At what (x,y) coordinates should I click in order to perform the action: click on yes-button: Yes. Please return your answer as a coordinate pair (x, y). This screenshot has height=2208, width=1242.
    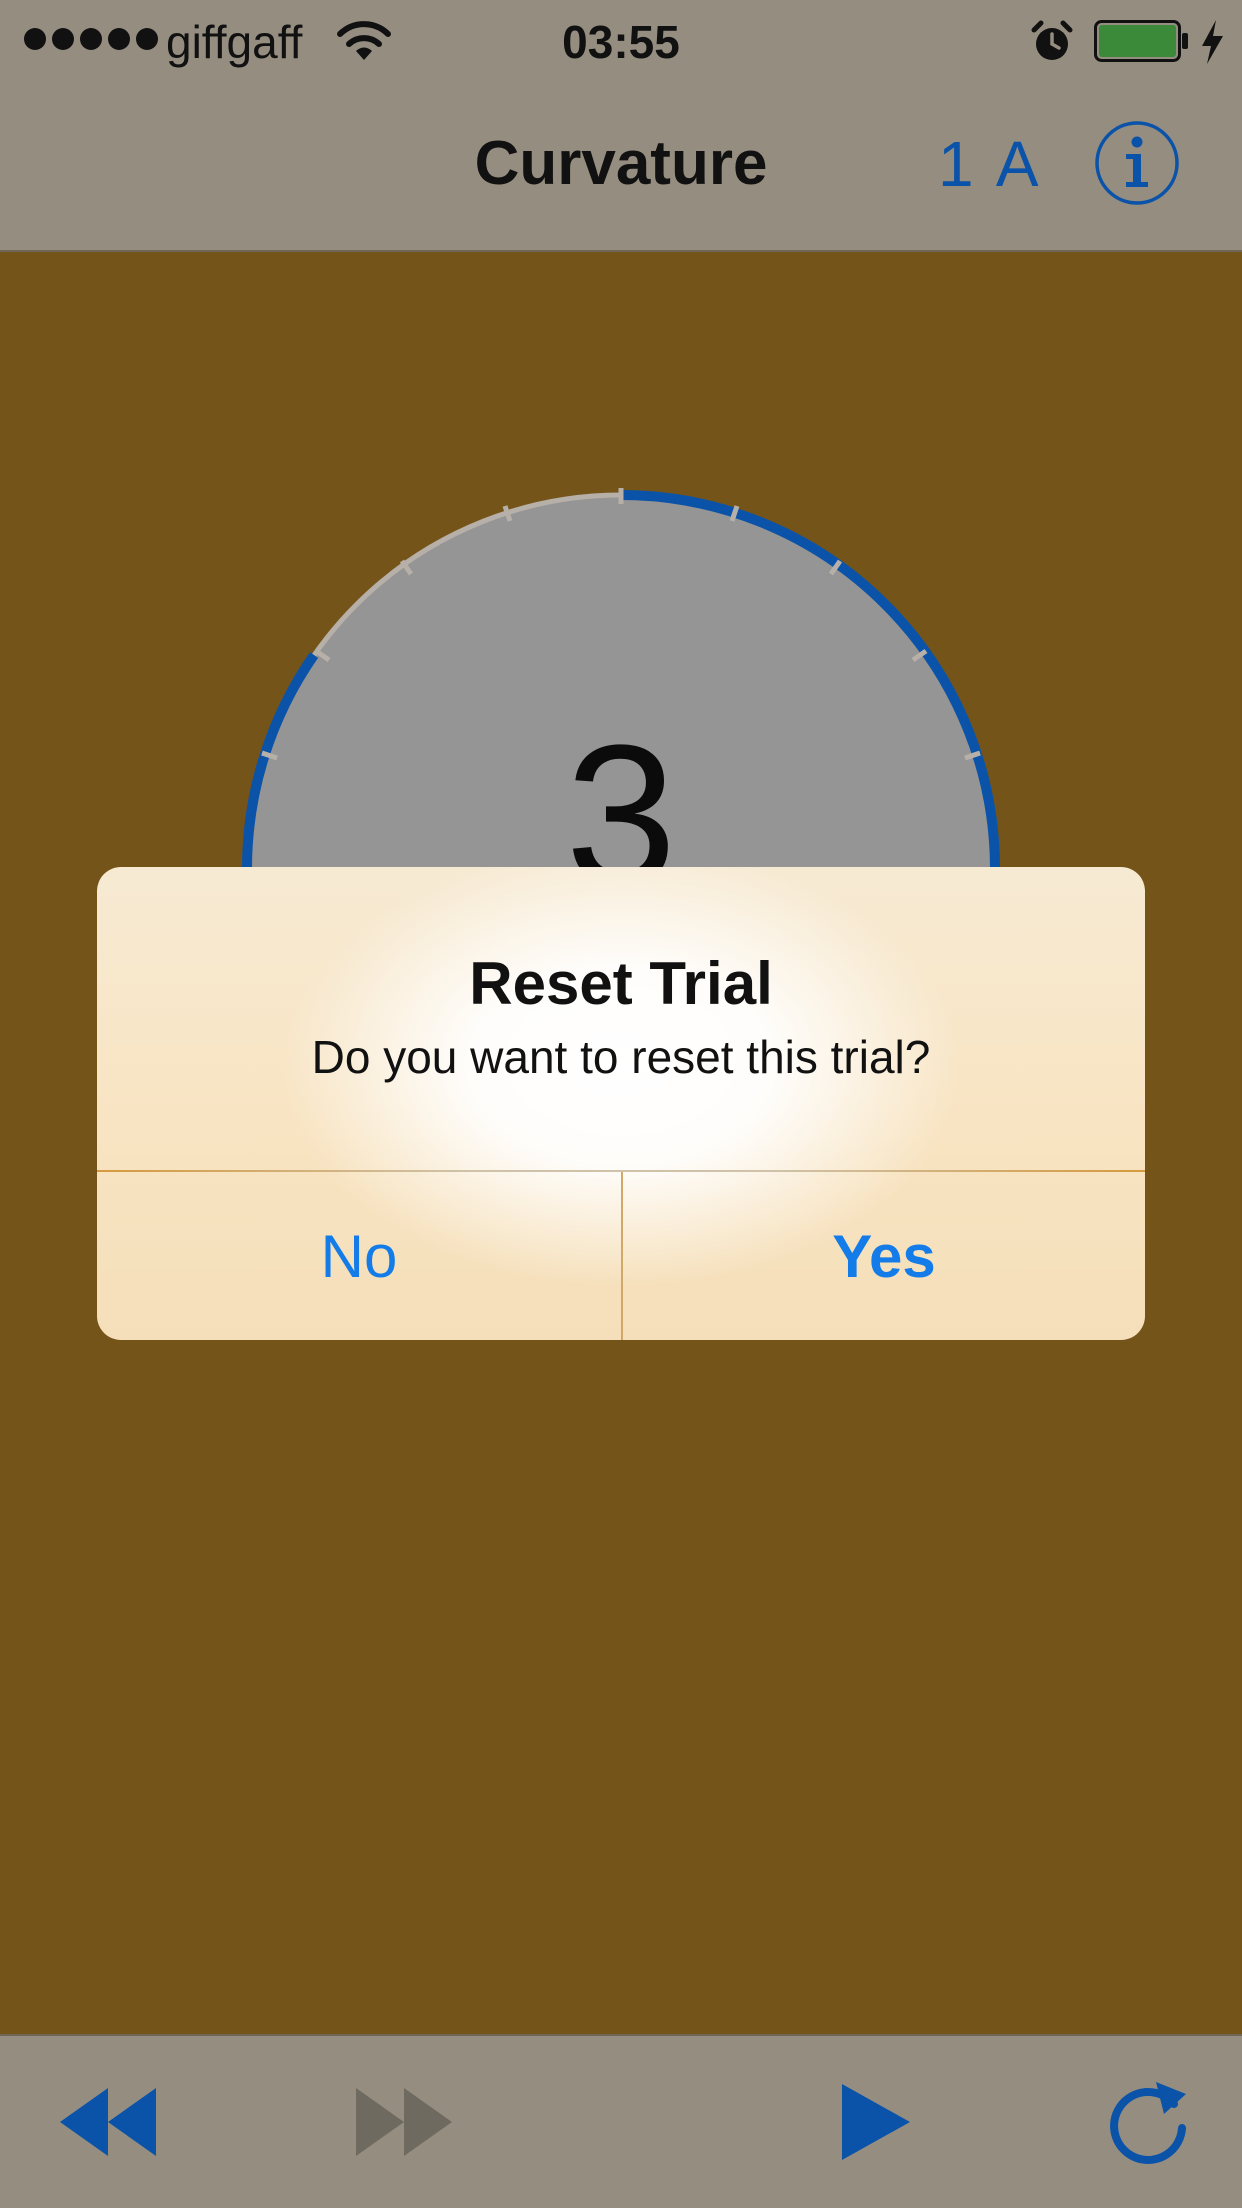
    Looking at the image, I should click on (884, 1256).